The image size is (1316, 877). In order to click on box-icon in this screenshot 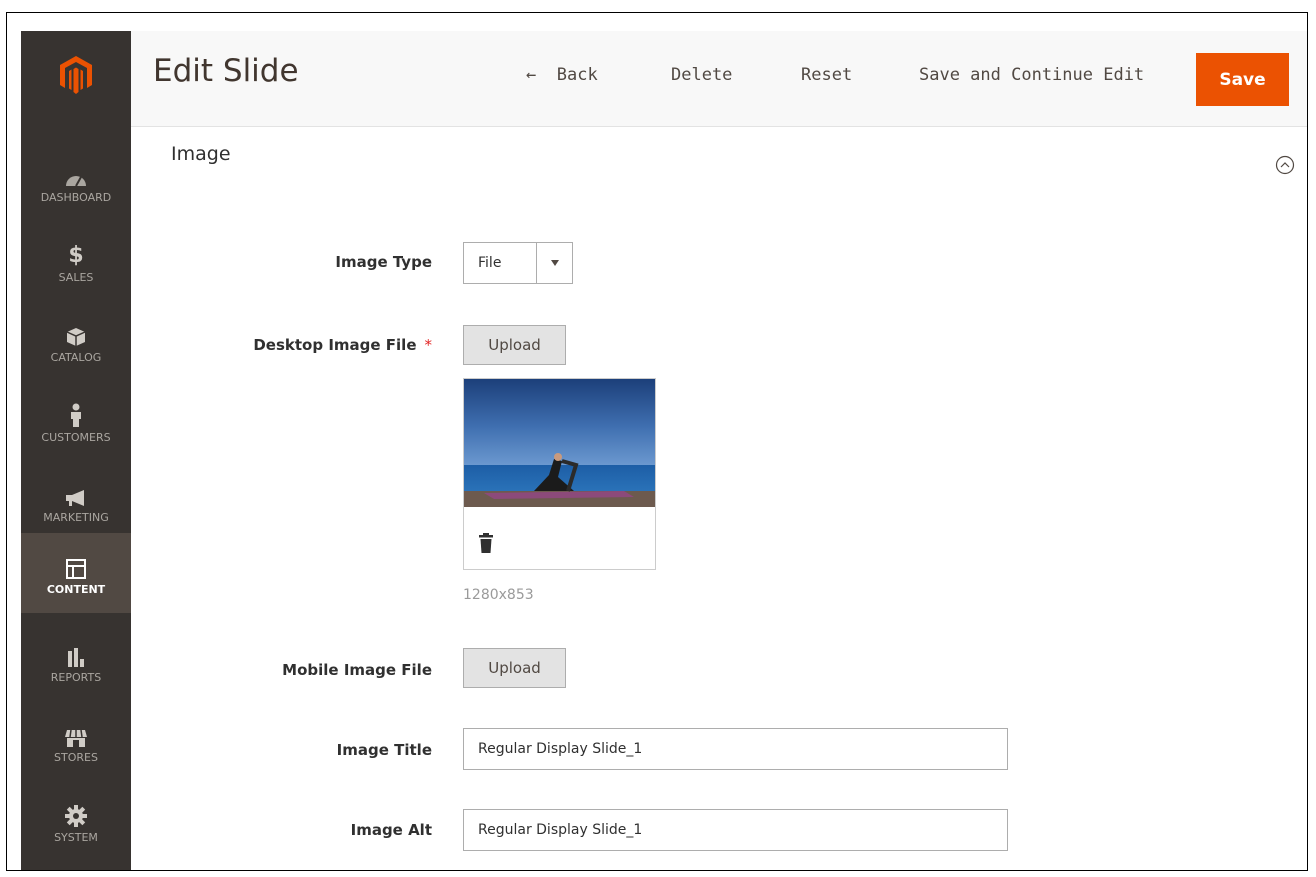, I will do `click(76, 333)`.